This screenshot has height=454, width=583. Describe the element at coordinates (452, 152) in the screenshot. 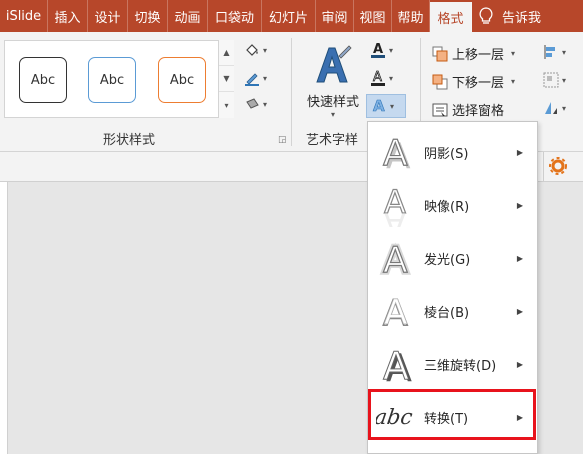

I see `menu-item-shadow: A A 阴影(S) ▶` at that location.